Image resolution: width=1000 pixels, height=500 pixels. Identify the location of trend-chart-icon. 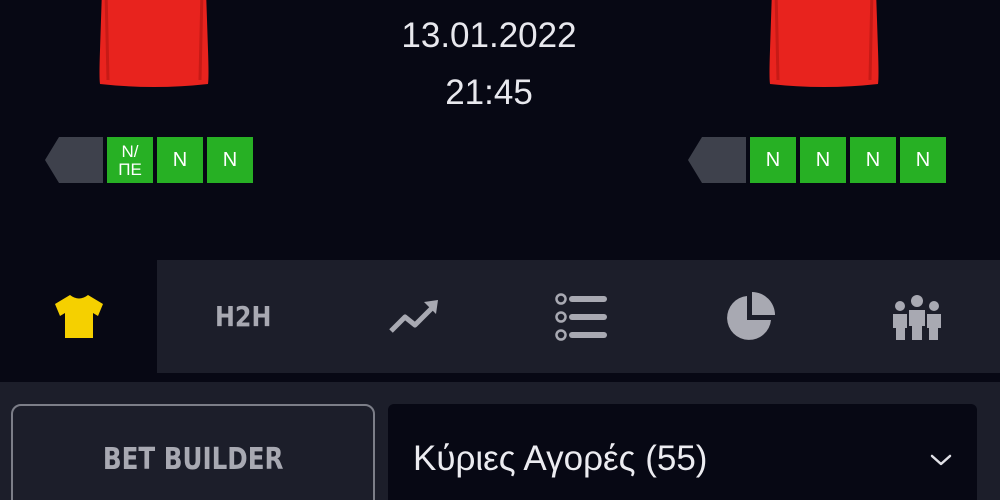
(413, 316).